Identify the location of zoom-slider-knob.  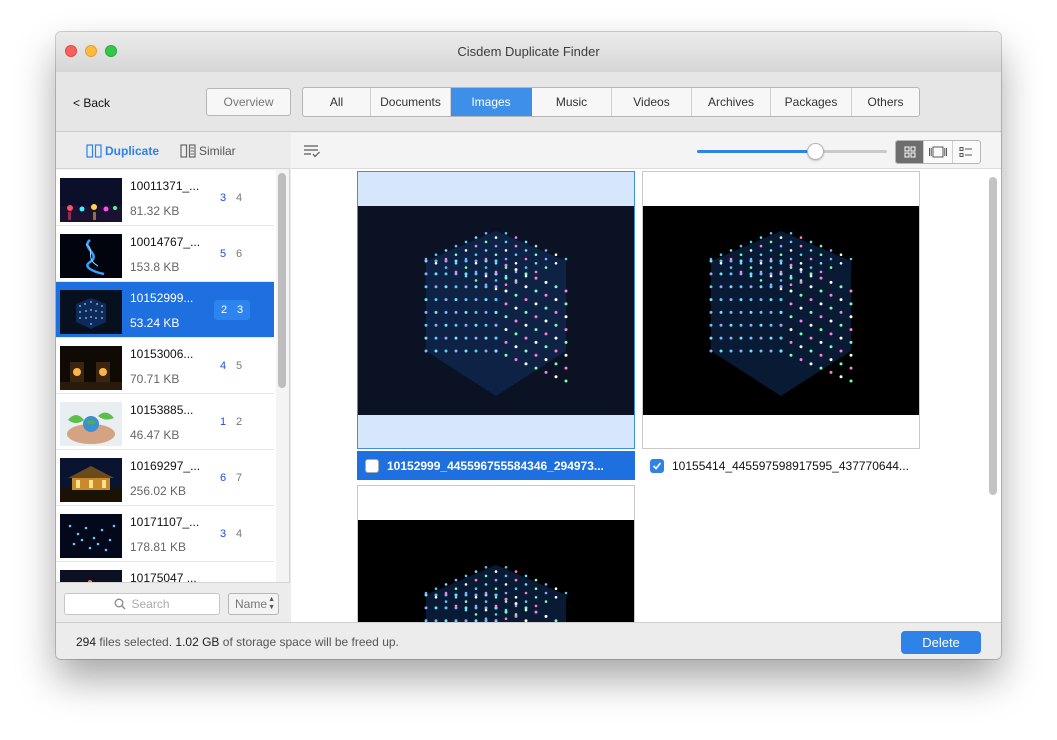
(815, 151).